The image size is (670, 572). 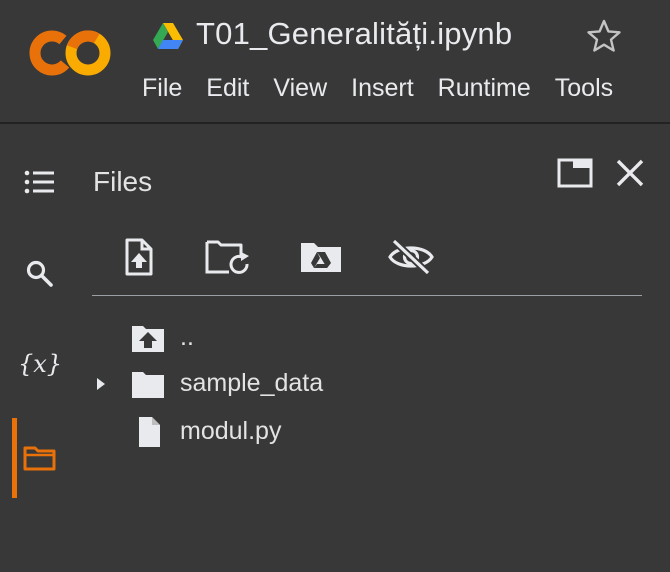 I want to click on rail-item-search, so click(x=40, y=274).